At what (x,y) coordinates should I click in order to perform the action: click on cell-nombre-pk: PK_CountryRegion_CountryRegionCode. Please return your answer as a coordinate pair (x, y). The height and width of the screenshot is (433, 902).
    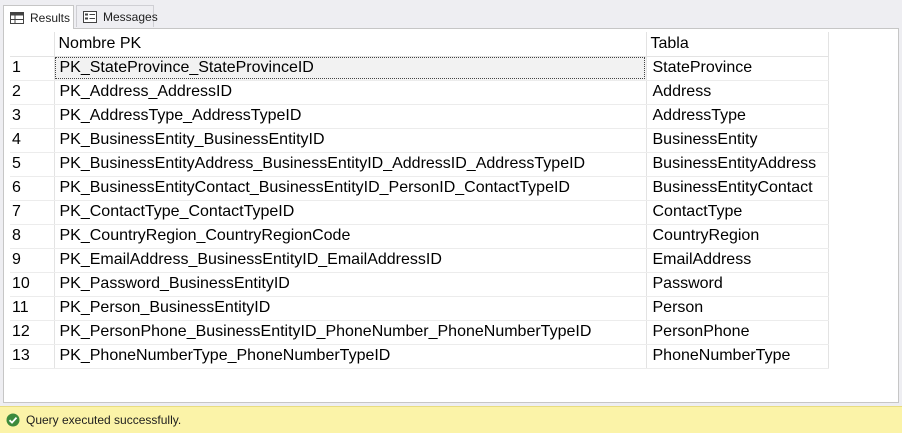
    Looking at the image, I should click on (350, 236).